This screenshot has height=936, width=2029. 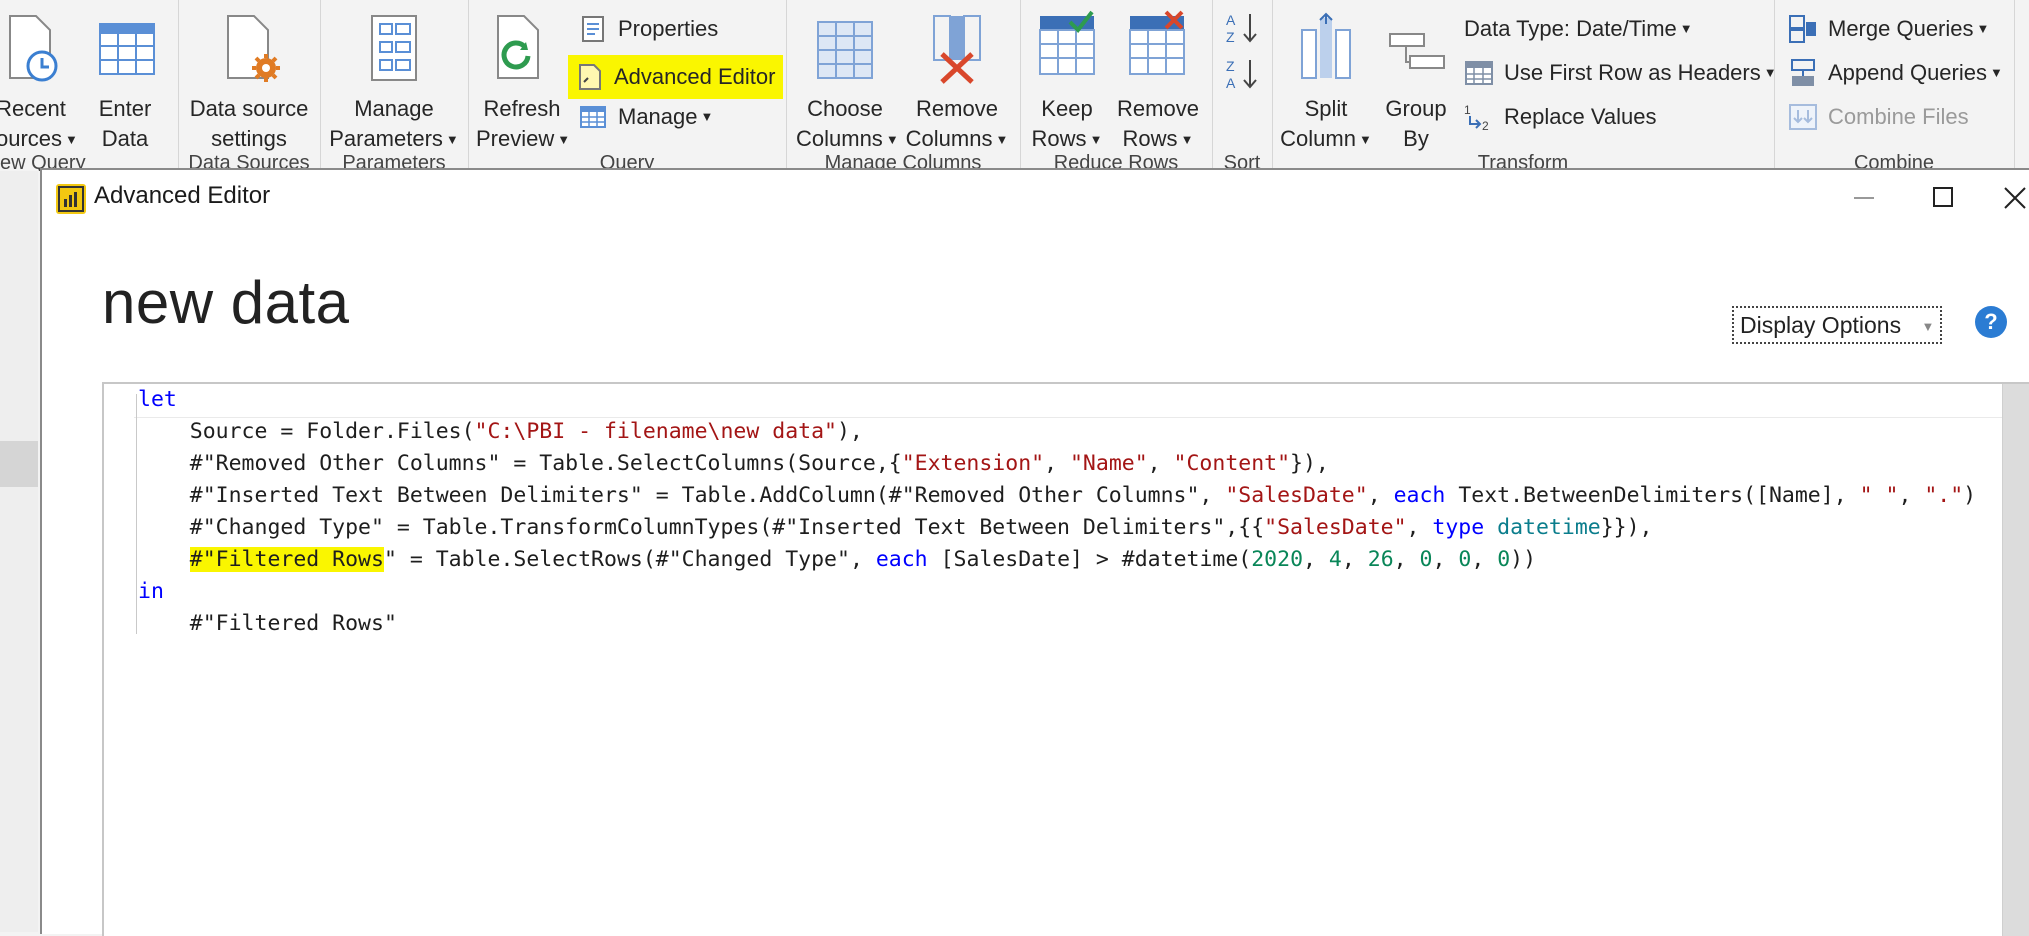 I want to click on sort-descending-icon: ZA, so click(x=1241, y=74).